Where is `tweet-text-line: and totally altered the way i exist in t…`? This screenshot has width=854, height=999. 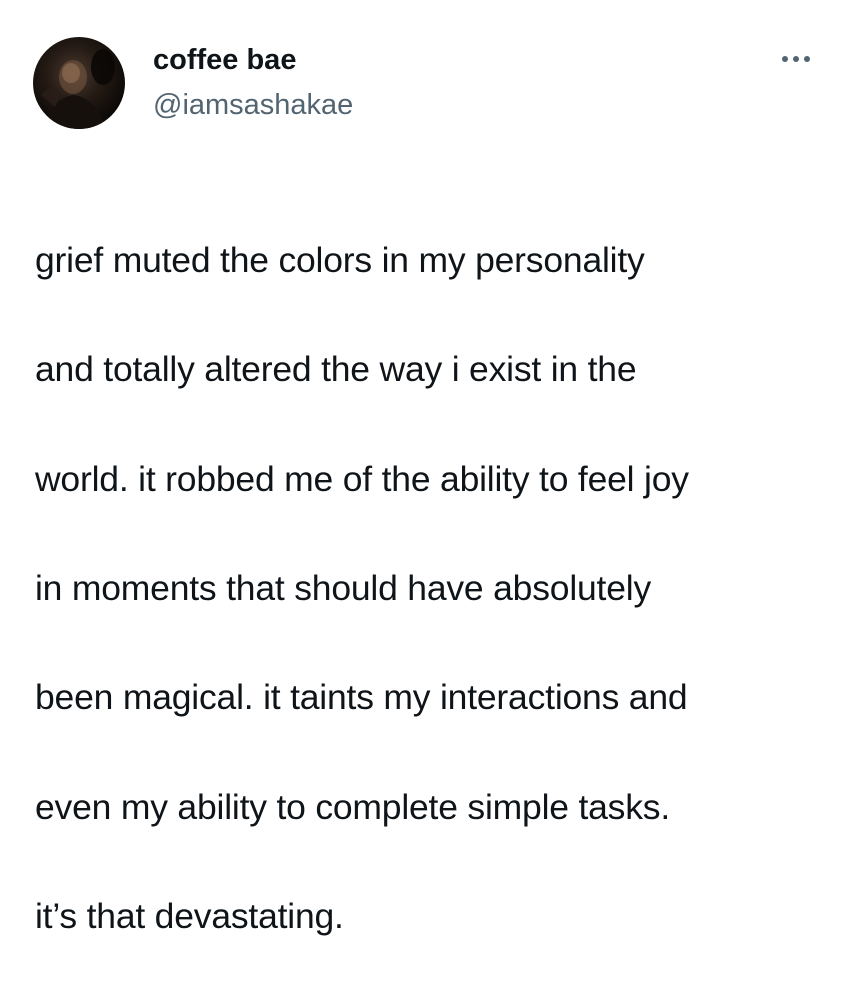 tweet-text-line: and totally altered the way i exist in t… is located at coordinates (336, 369).